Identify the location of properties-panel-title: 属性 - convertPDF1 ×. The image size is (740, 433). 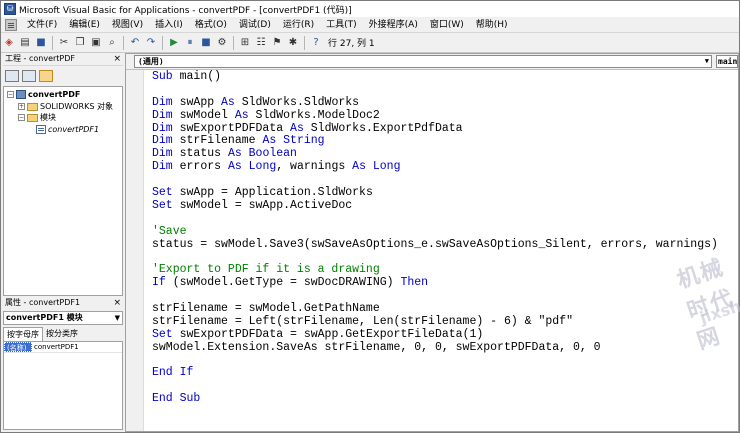
(63, 303).